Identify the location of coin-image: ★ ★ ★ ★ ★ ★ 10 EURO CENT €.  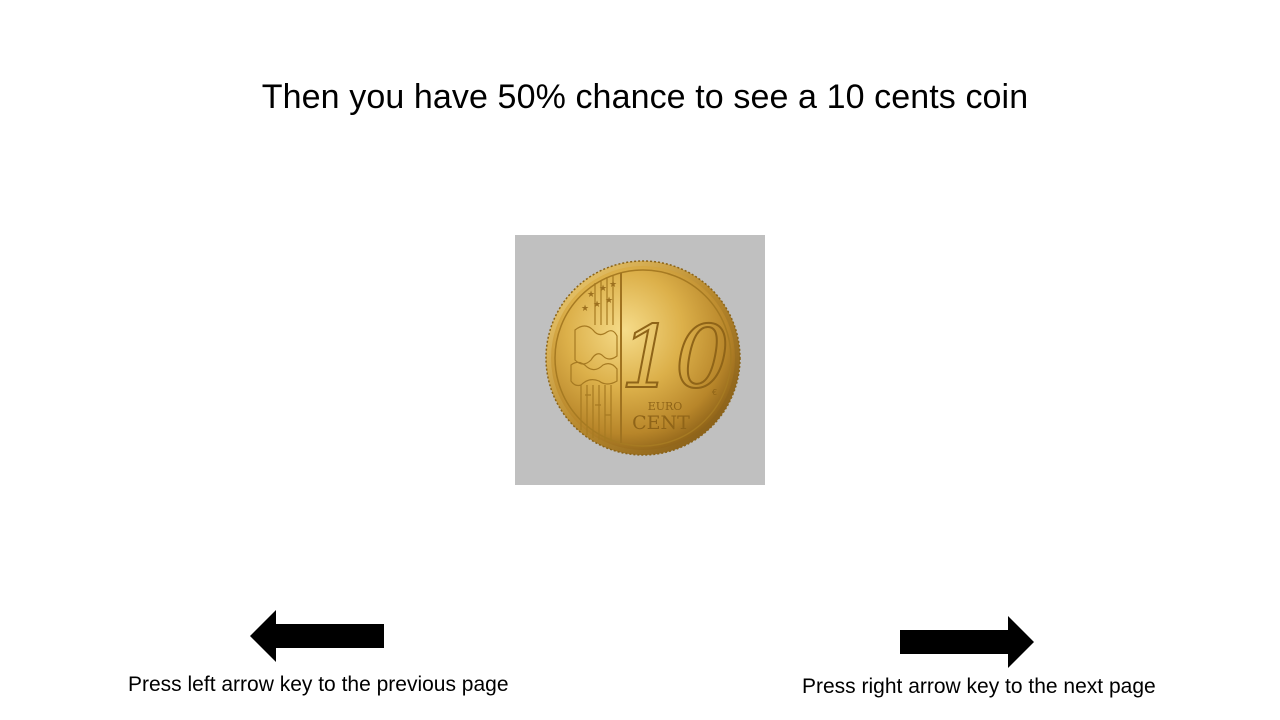
(640, 360).